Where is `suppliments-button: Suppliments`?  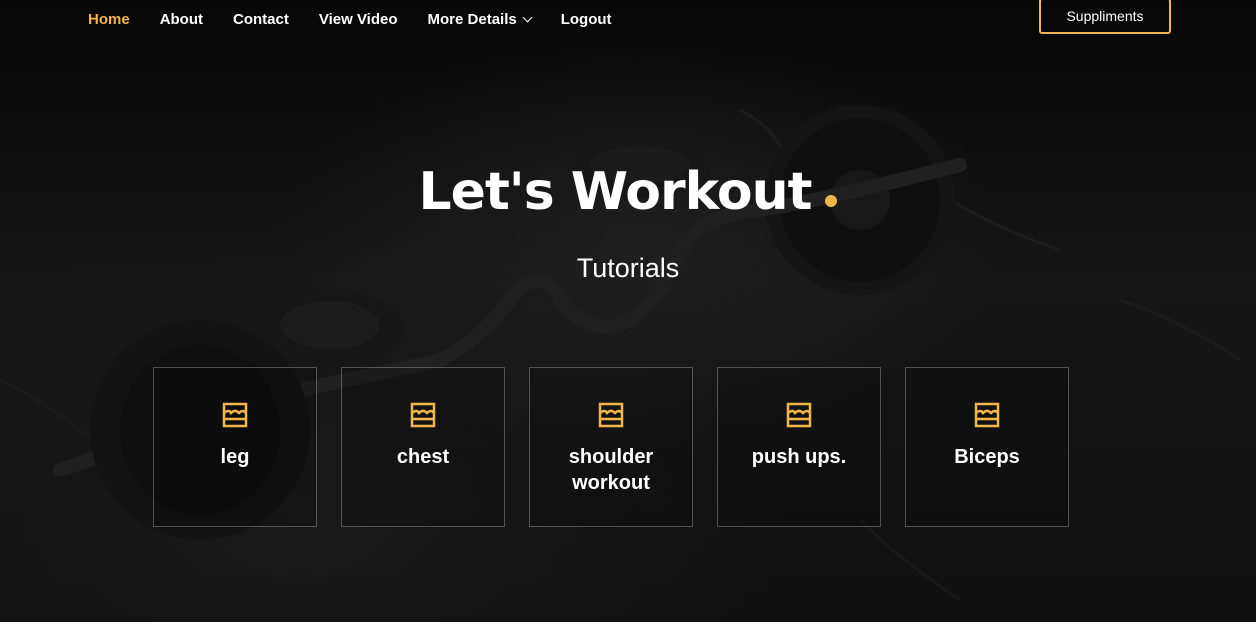
suppliments-button: Suppliments is located at coordinates (1105, 17).